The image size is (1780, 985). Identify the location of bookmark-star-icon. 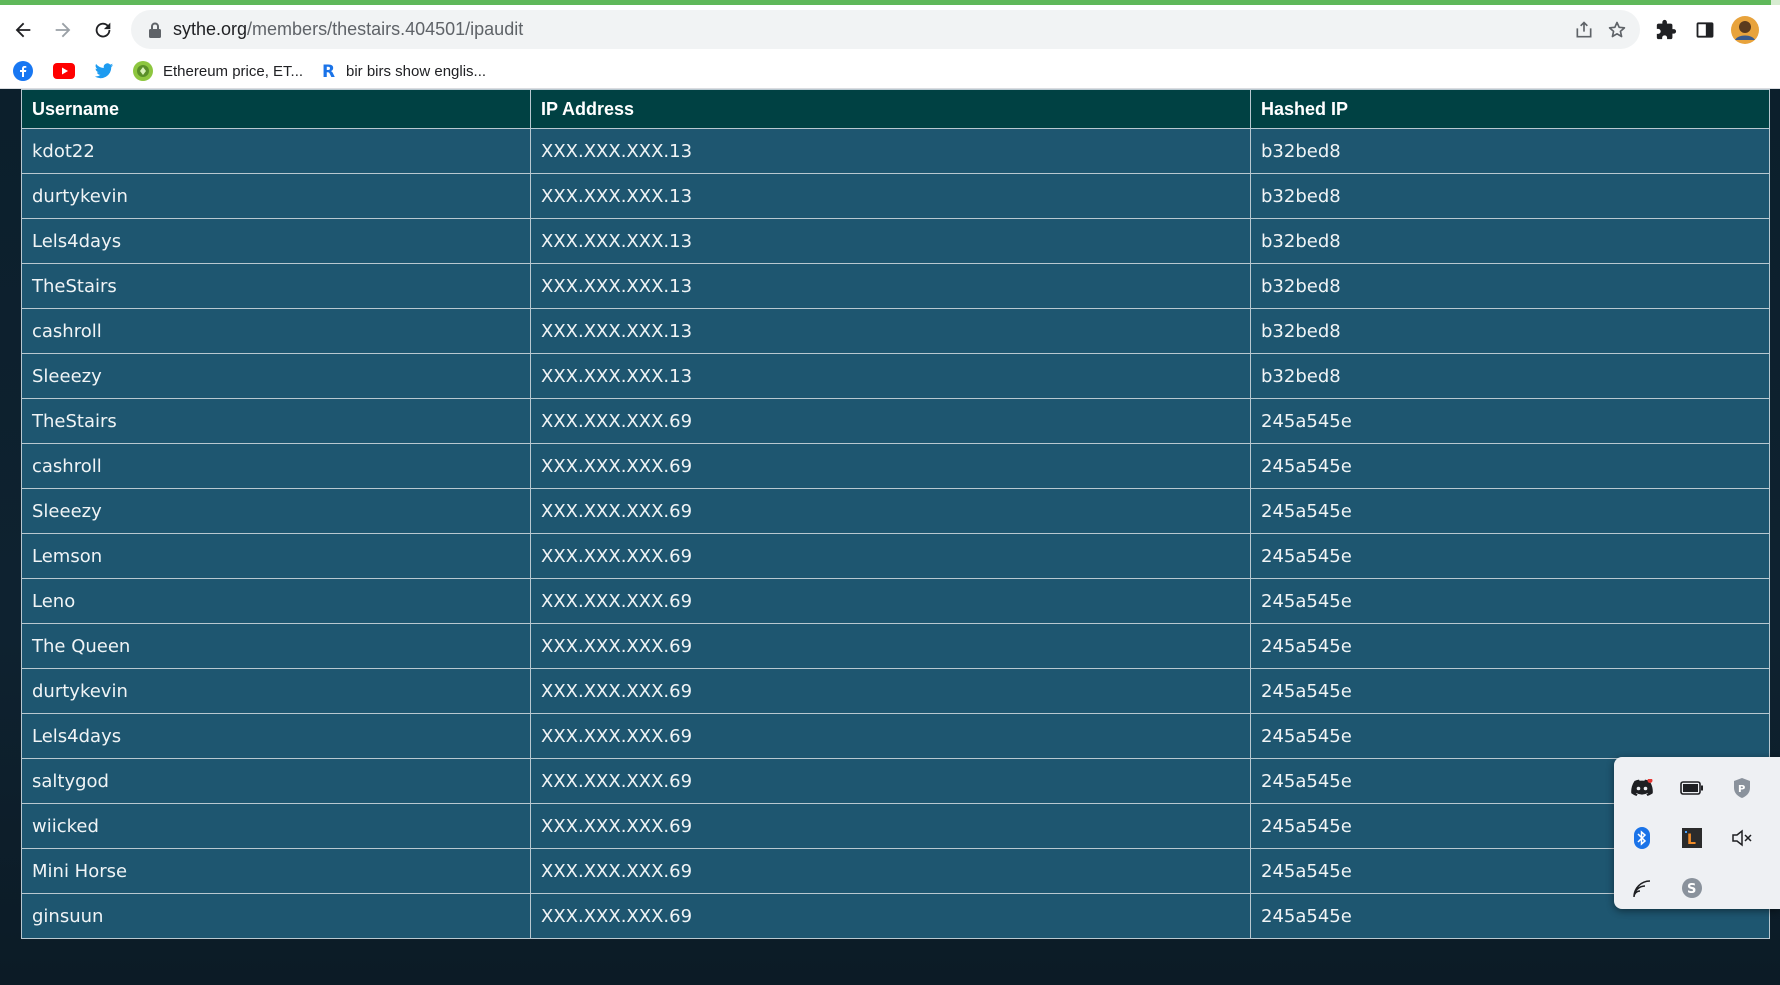
(1617, 29).